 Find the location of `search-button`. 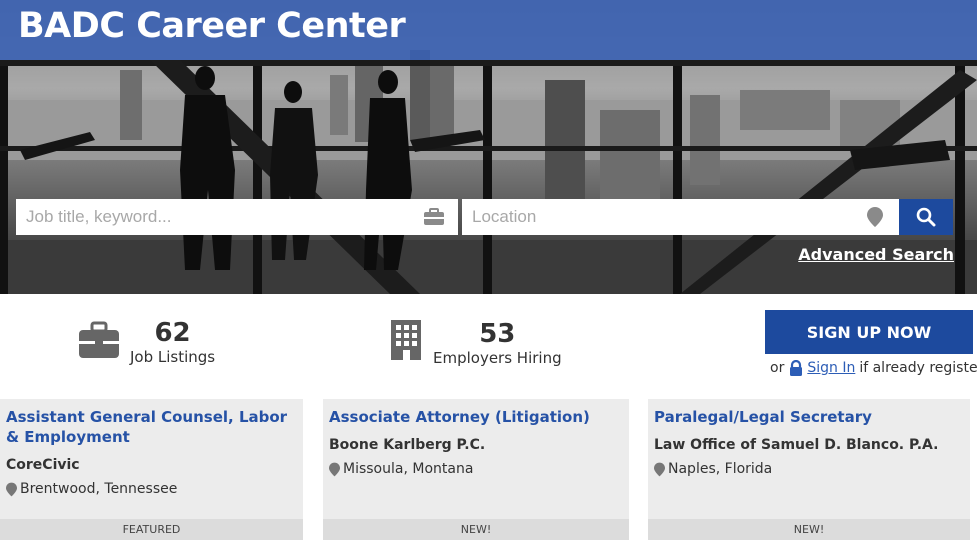

search-button is located at coordinates (926, 217).